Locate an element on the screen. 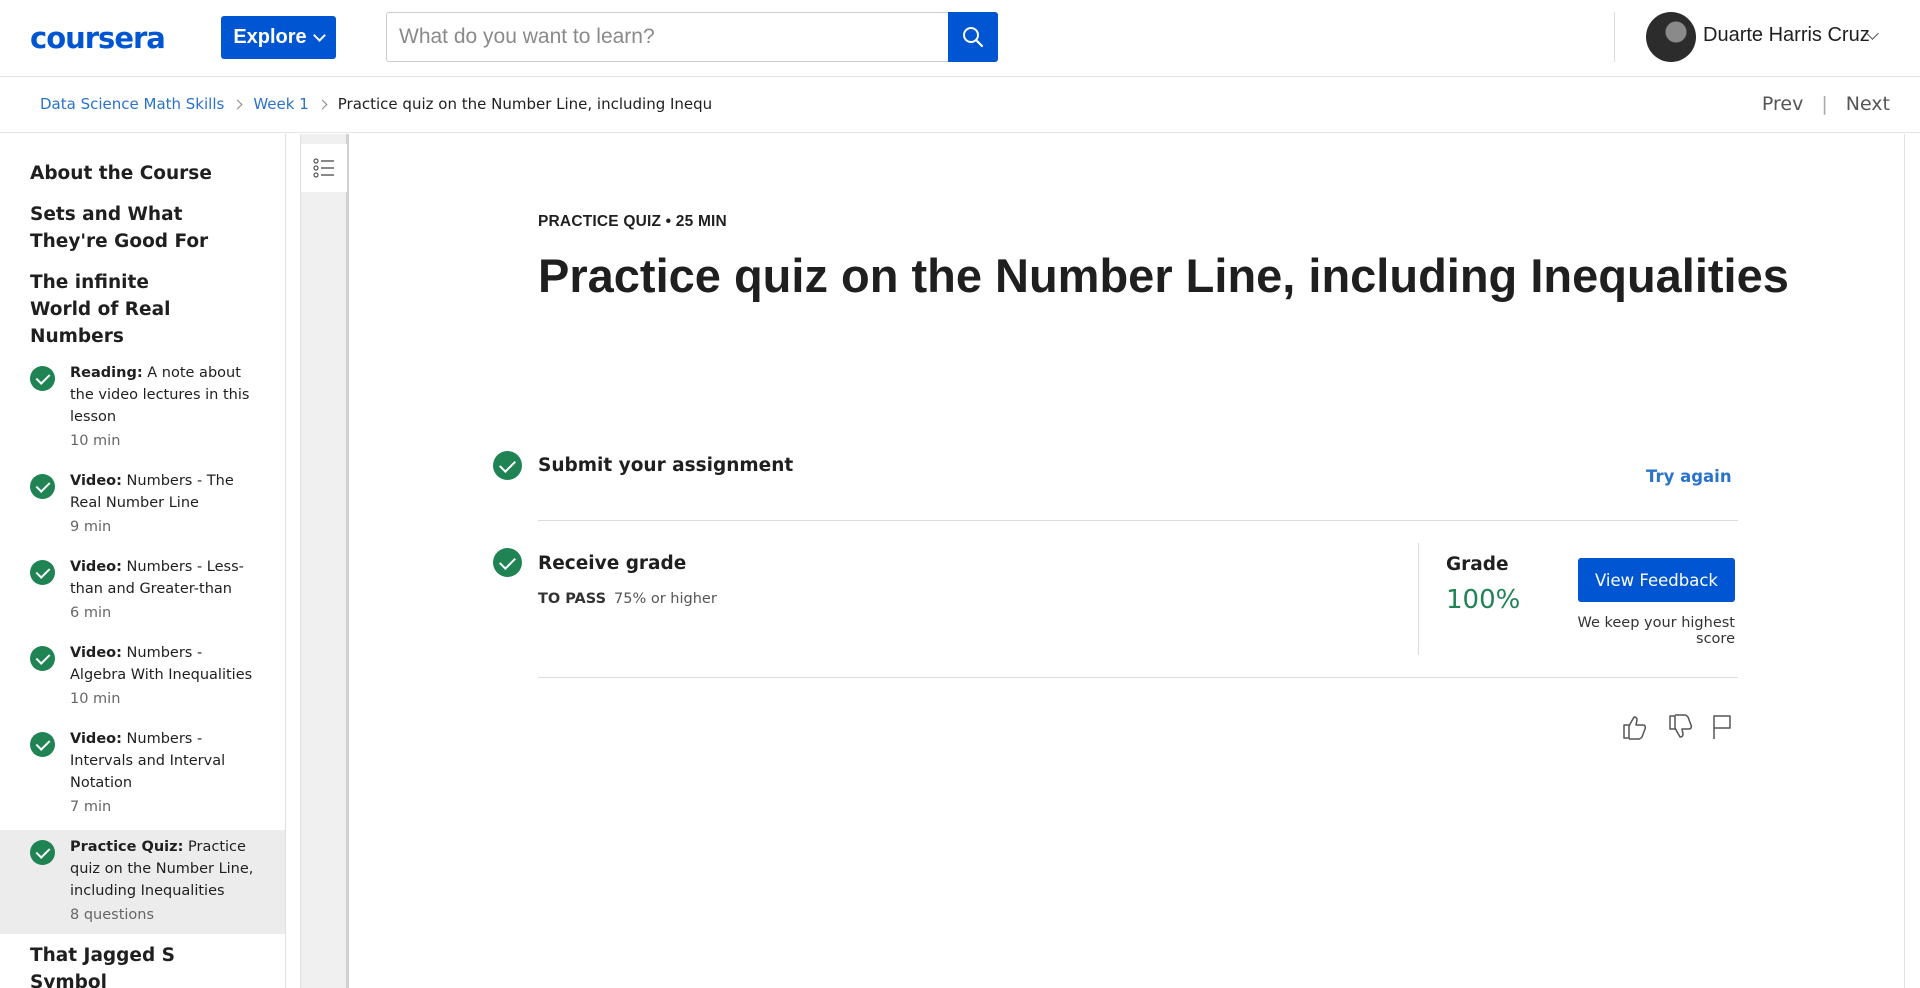 The width and height of the screenshot is (1920, 988). receive-grade-title: Receive grade is located at coordinates (612, 563).